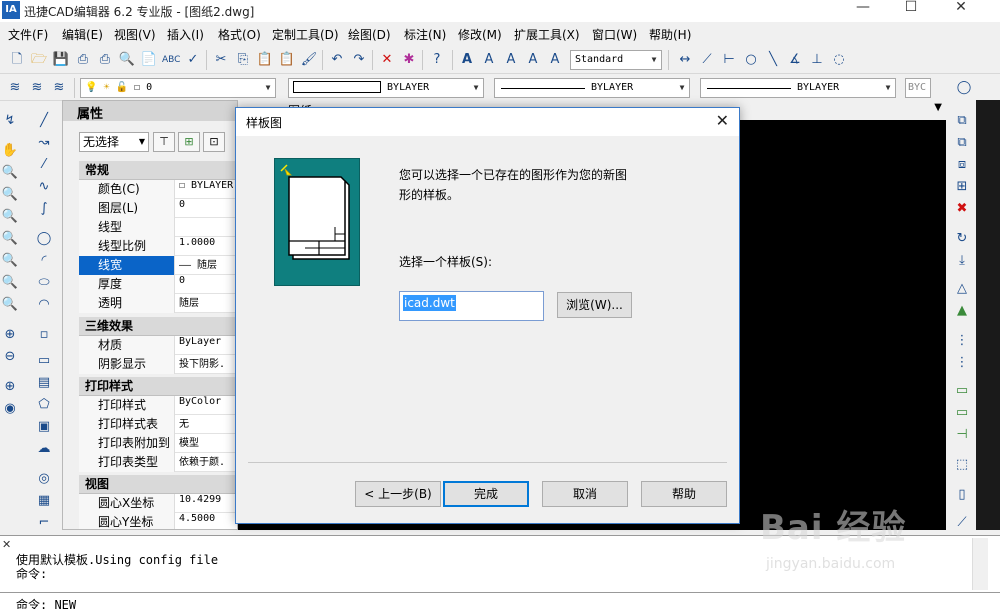 This screenshot has width=1000, height=609. Describe the element at coordinates (962, 187) in the screenshot. I see `array-icon: ⊞` at that location.